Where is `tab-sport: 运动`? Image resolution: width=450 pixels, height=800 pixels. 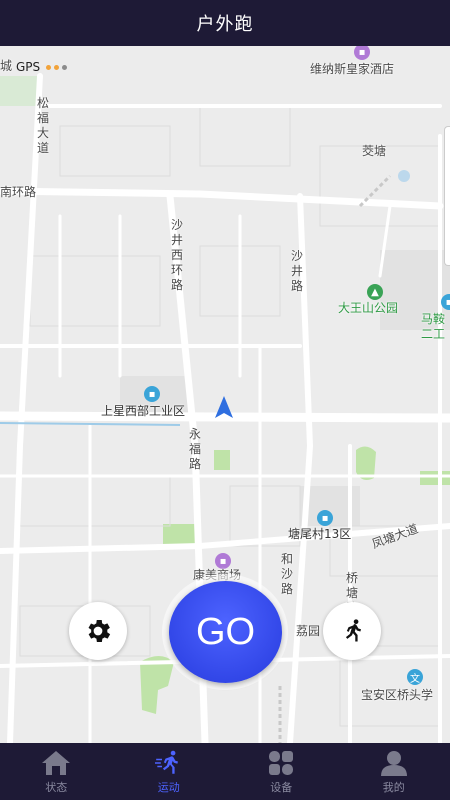
tab-sport: 运动 is located at coordinates (169, 771).